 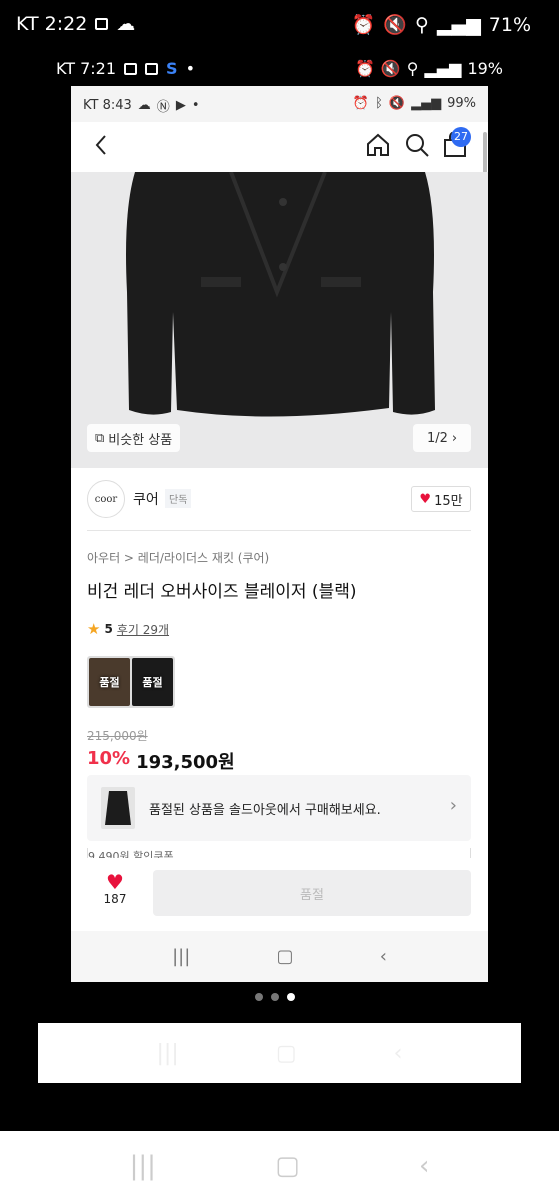 What do you see at coordinates (178, 557) in the screenshot?
I see `breadcrumb: 아우터 > 레더/라이더스 재킷 (쿠어)` at bounding box center [178, 557].